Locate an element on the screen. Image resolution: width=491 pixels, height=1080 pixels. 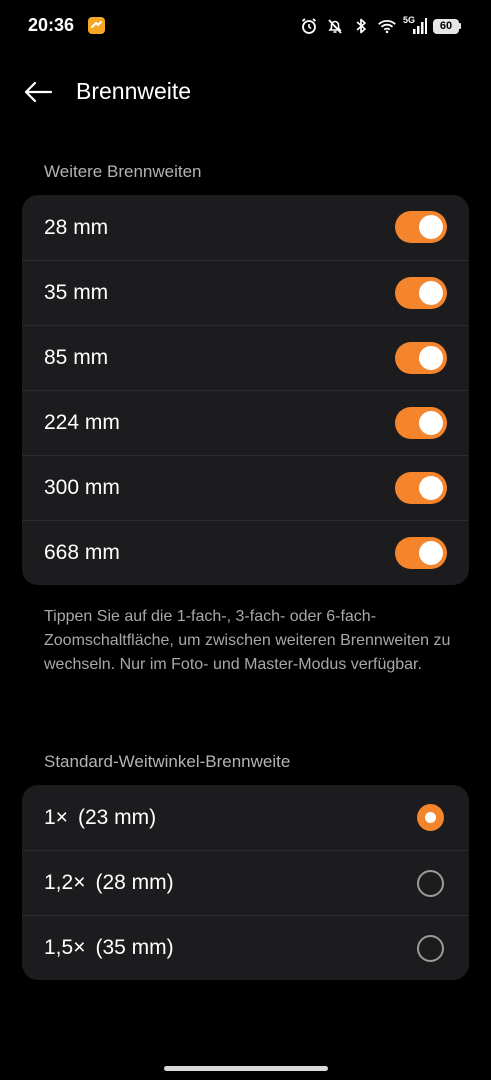
bluetooth-icon is located at coordinates (361, 26).